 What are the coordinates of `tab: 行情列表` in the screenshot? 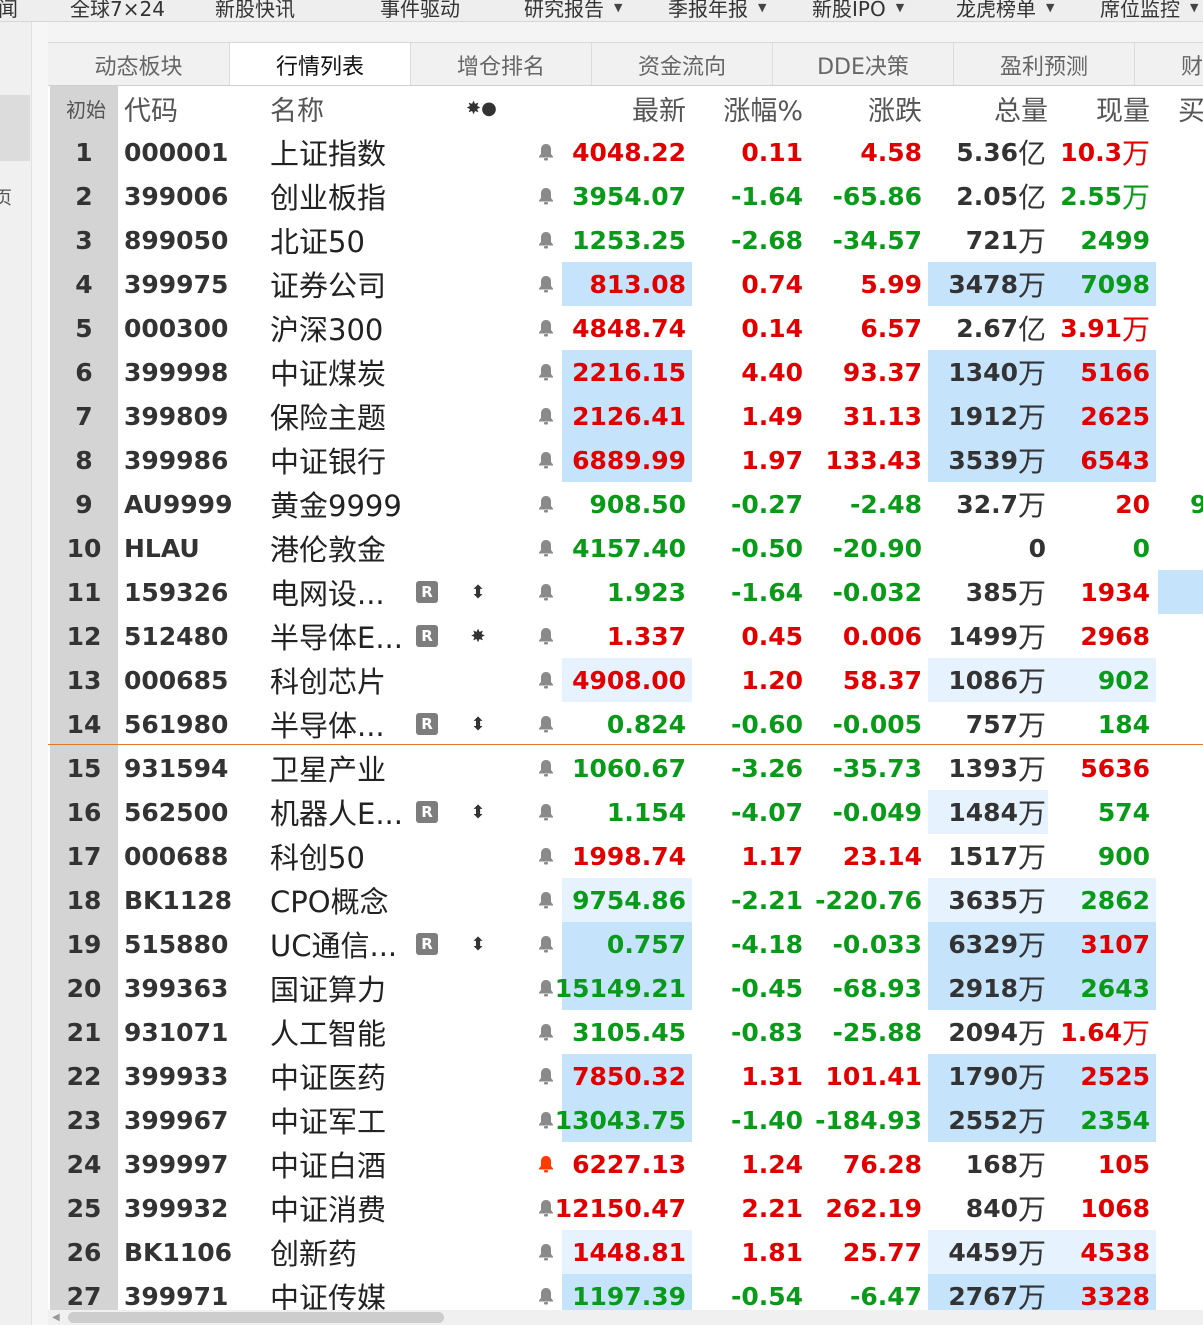 It's located at (320, 64).